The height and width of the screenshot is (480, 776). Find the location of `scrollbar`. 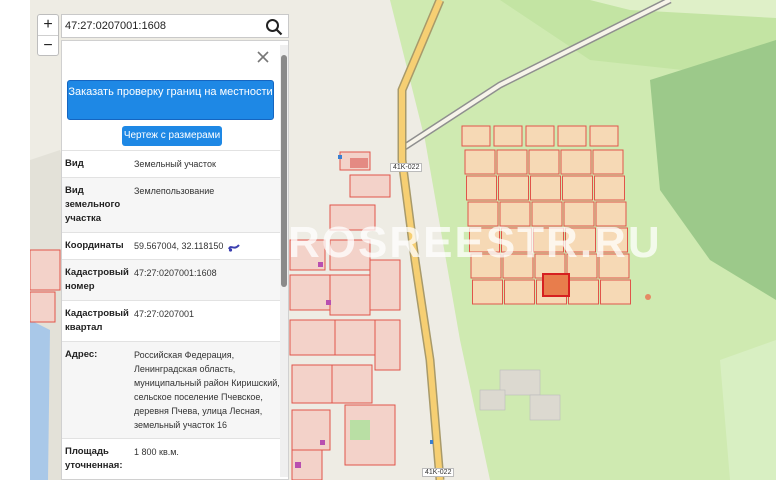

scrollbar is located at coordinates (284, 261).